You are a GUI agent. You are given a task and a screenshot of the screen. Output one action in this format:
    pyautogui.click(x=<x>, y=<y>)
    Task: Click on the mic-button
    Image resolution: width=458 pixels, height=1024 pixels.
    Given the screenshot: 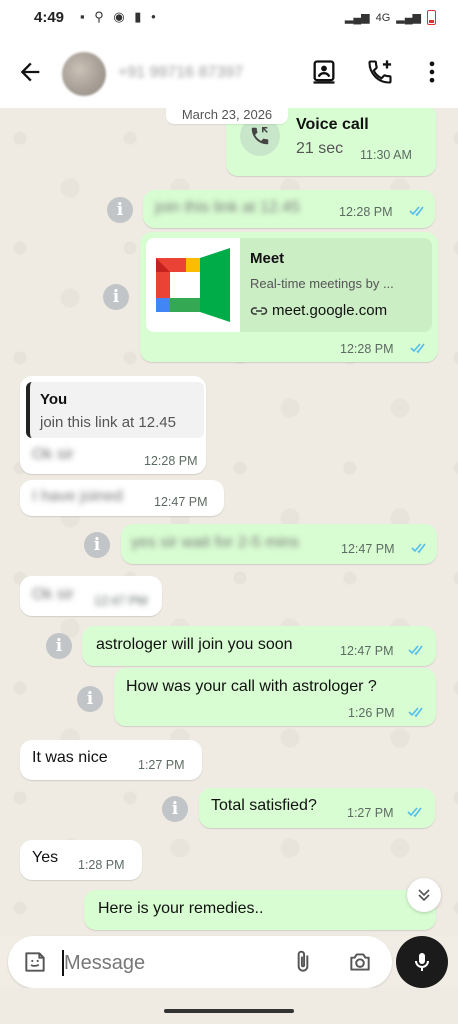 What is the action you would take?
    pyautogui.click(x=422, y=962)
    